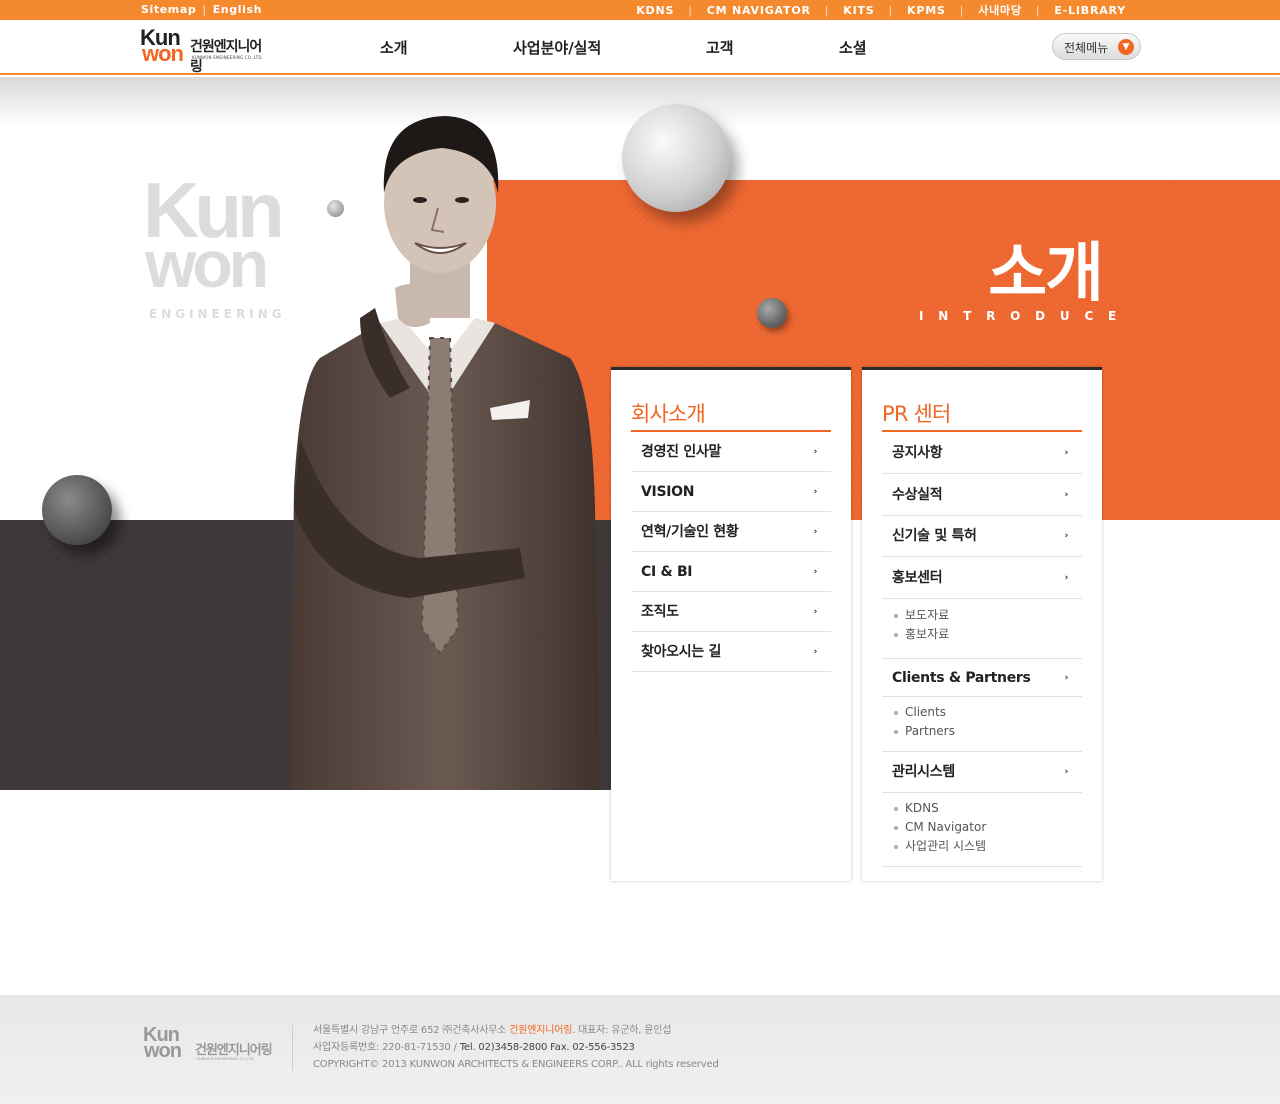  Describe the element at coordinates (917, 453) in the screenshot. I see `menu-item-label: 공지사항` at that location.